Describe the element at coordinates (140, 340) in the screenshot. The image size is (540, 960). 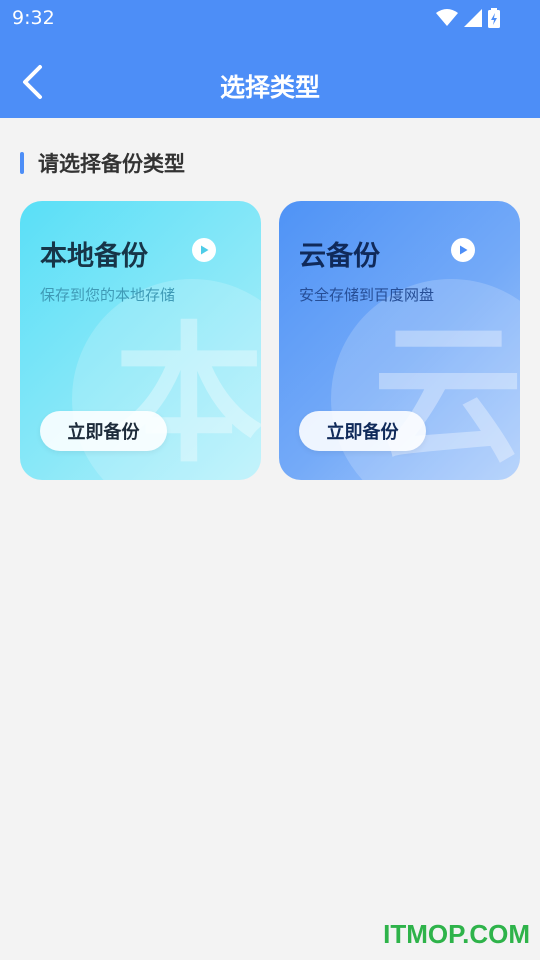
I see `local-backup-card: 本 本地备份 保存到您的本地存储 立即备份` at that location.